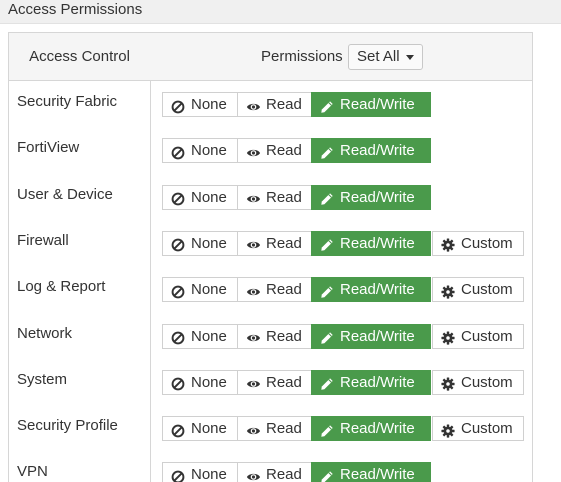 This screenshot has width=561, height=482. Describe the element at coordinates (65, 194) in the screenshot. I see `access-control-label: User & Device` at that location.